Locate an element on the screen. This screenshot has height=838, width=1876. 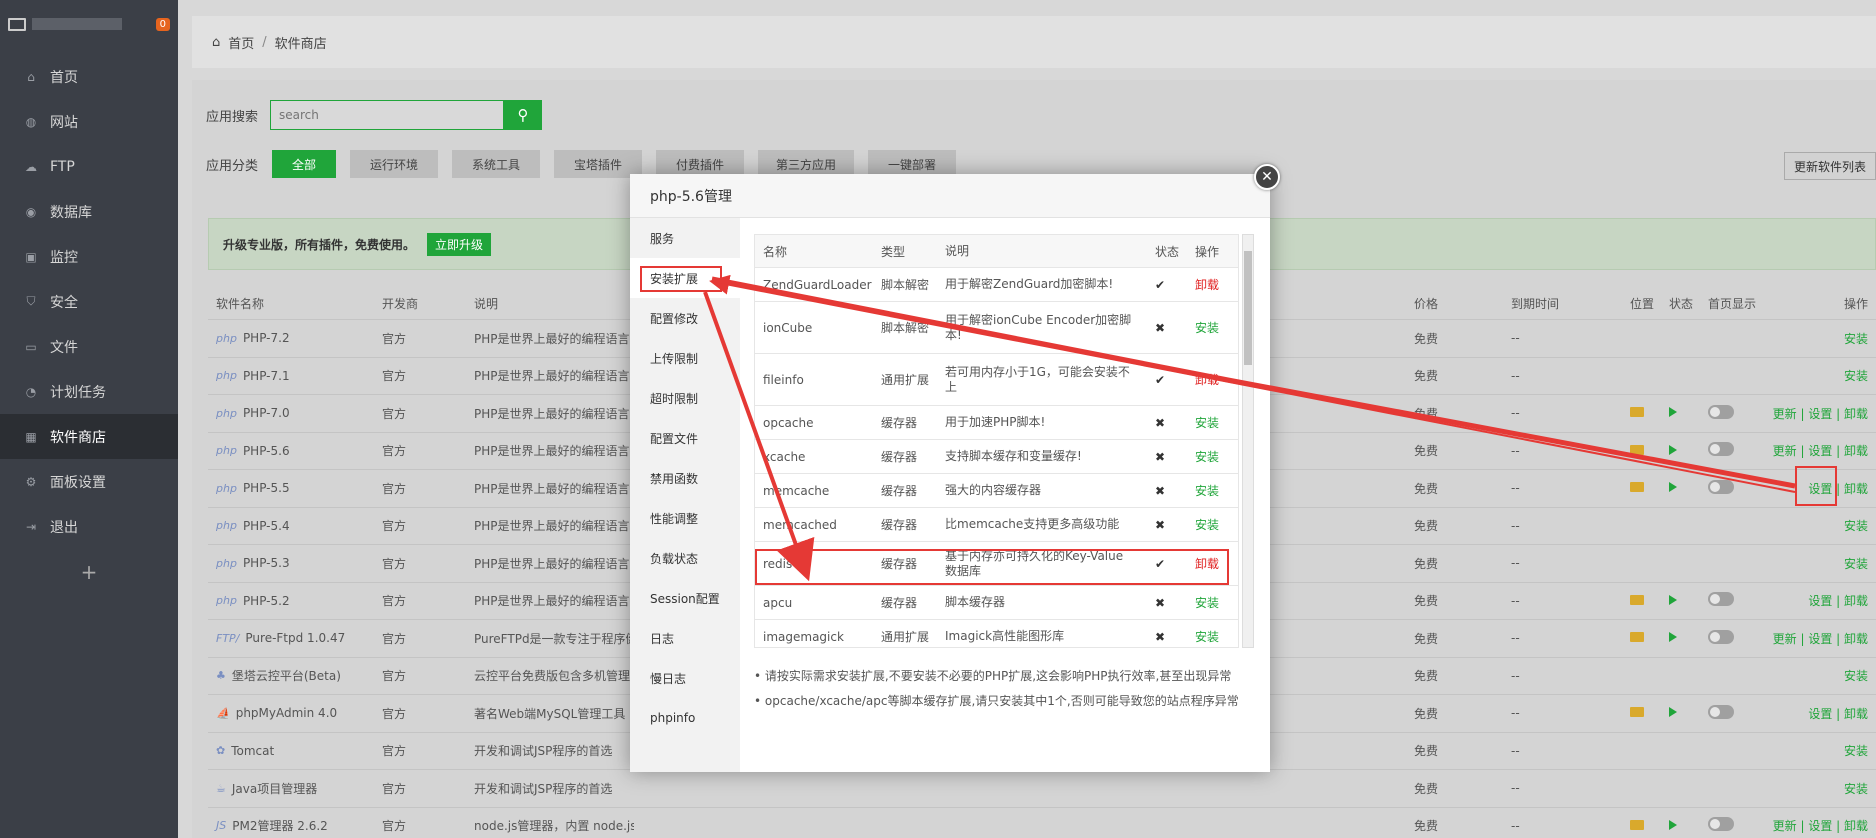
modal-nav-item-11: 慢日志 is located at coordinates (685, 678).